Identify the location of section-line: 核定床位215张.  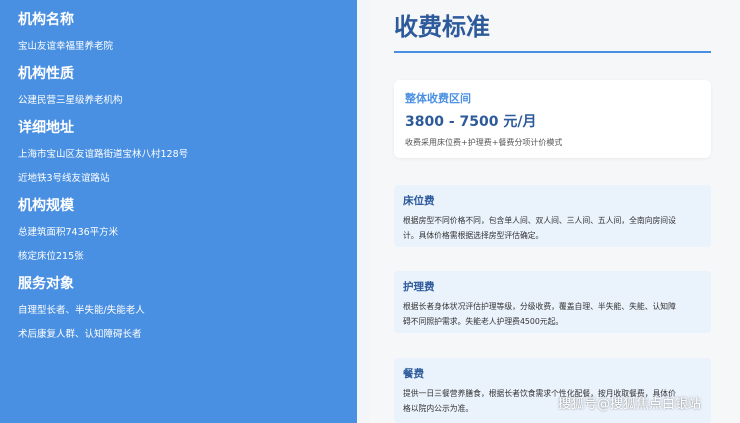
(51, 256).